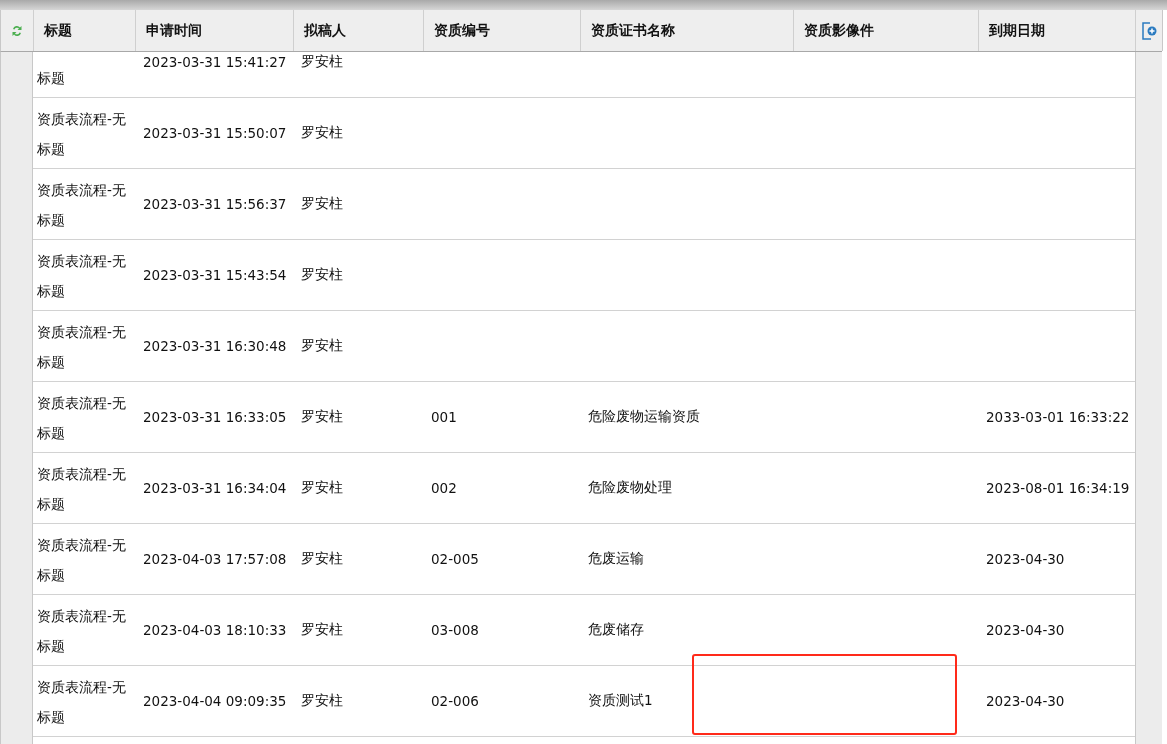 The image size is (1167, 744). I want to click on number-cell: 001, so click(444, 417).